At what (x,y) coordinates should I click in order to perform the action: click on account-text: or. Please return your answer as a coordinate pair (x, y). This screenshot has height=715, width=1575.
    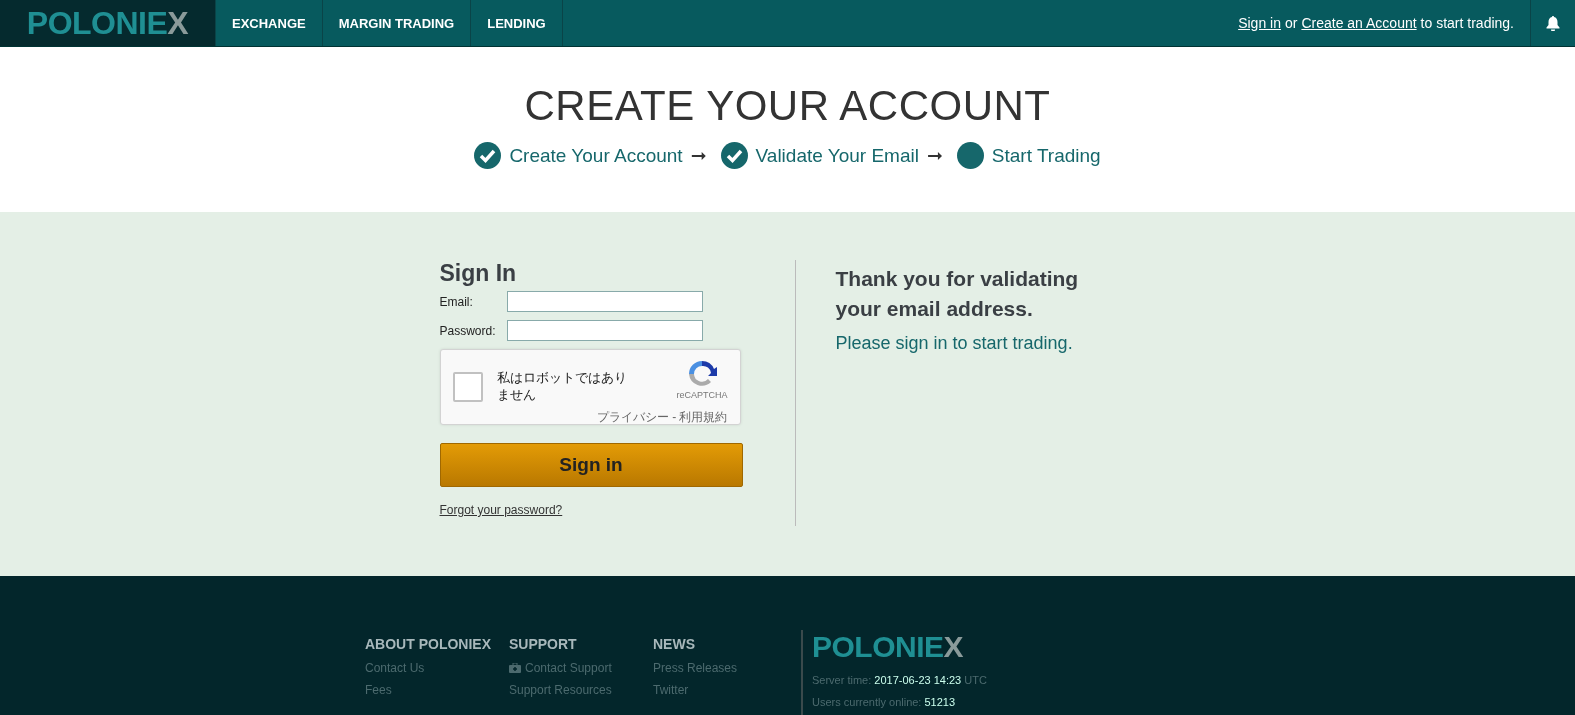
    Looking at the image, I should click on (1291, 23).